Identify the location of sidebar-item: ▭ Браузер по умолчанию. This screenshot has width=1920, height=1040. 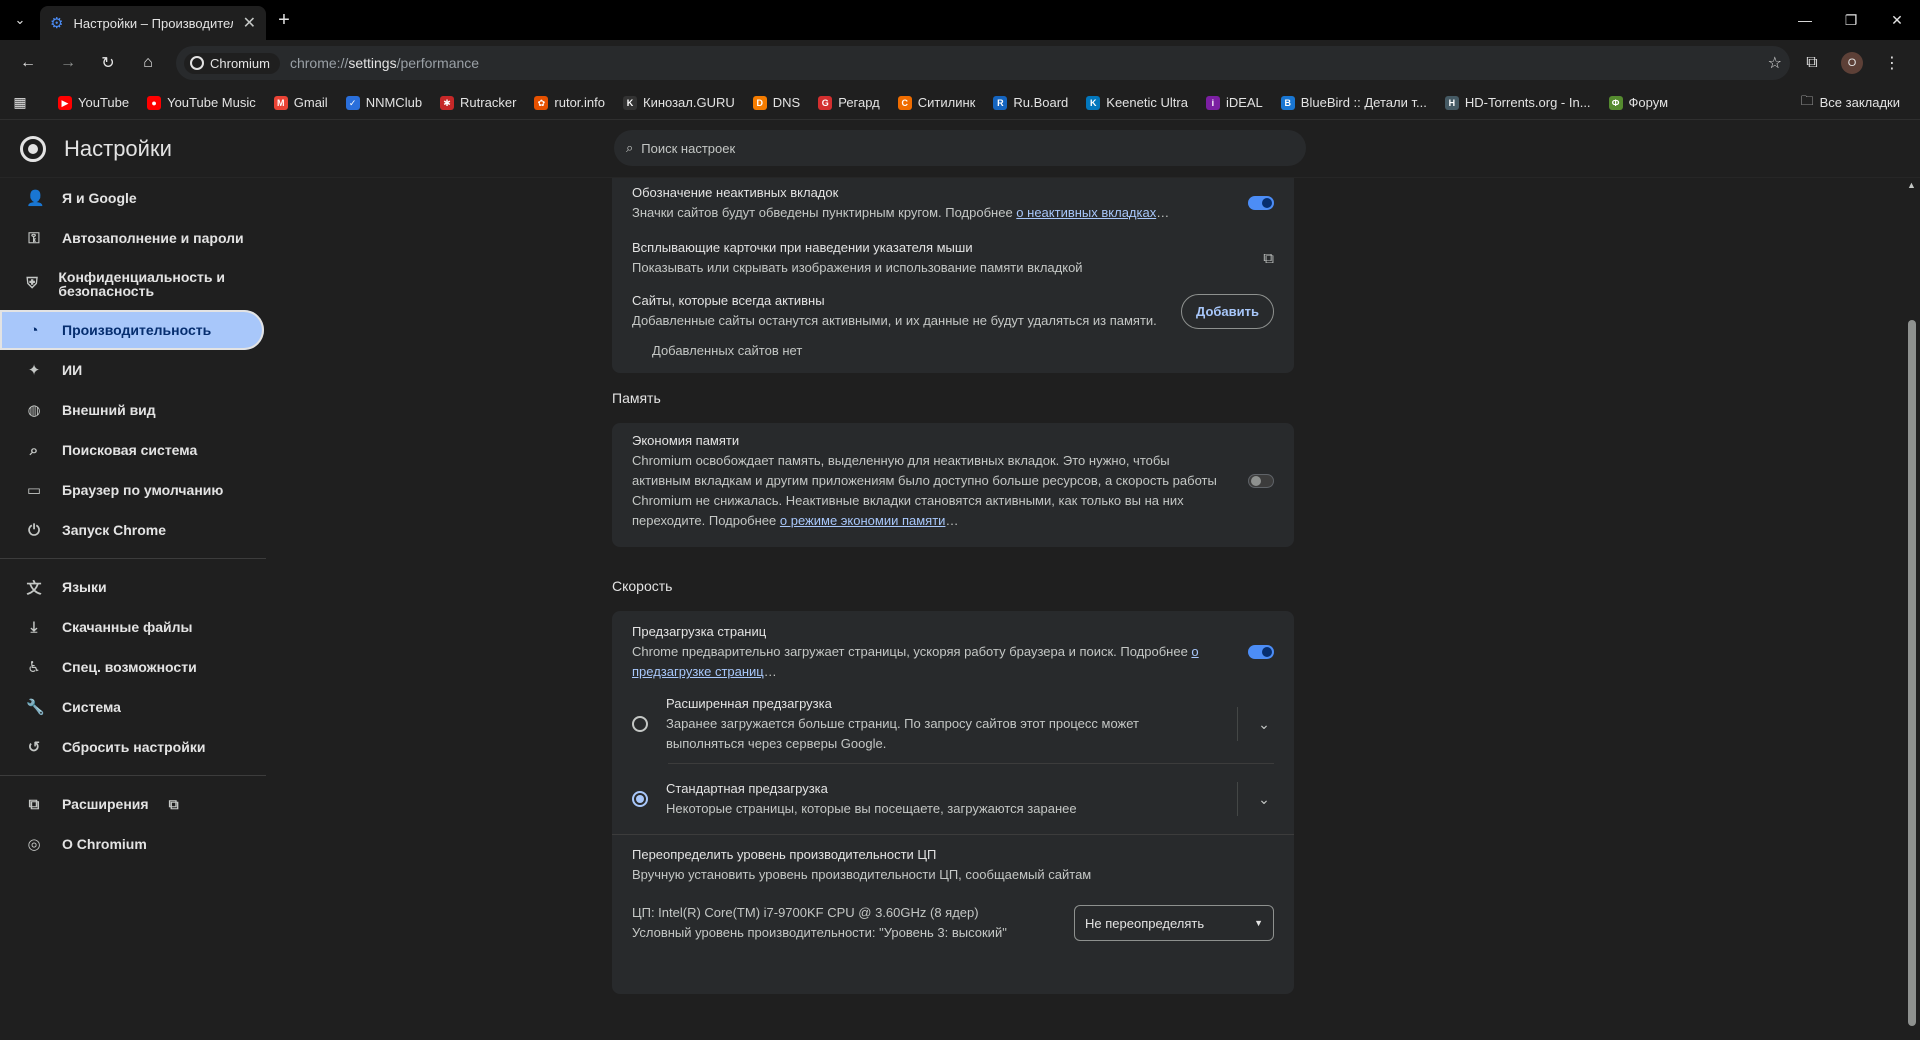
(132, 490).